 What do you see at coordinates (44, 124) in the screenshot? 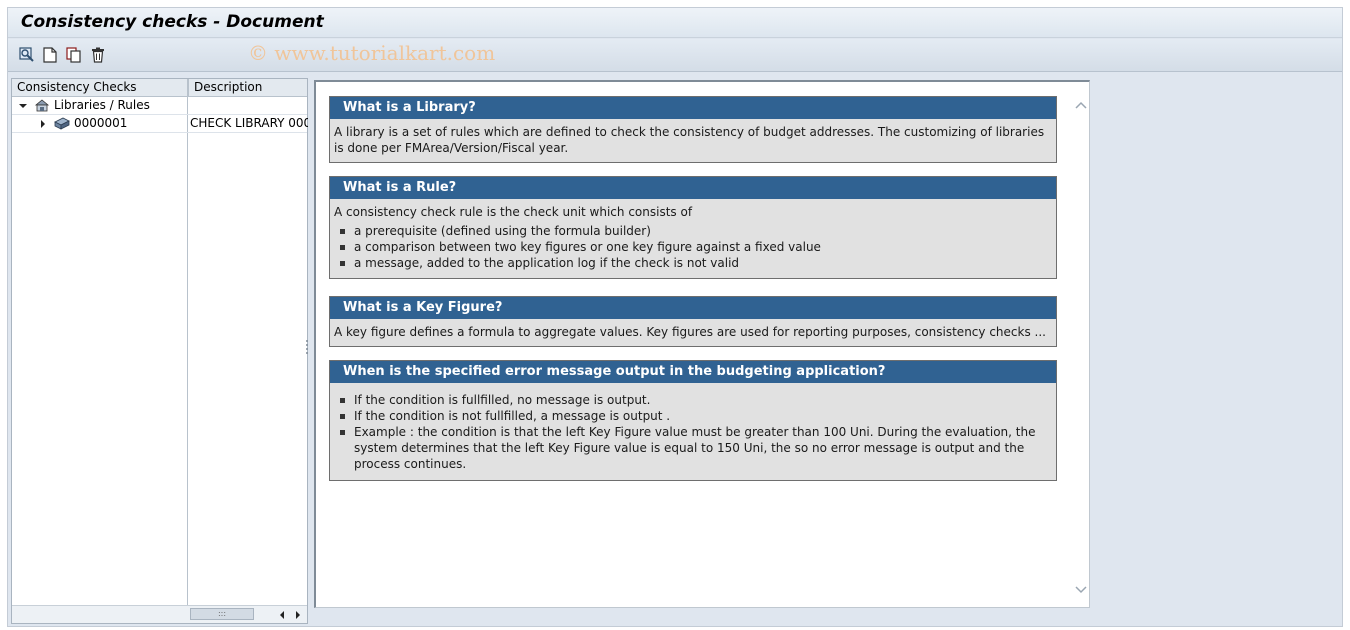
I see `expand-right-icon` at bounding box center [44, 124].